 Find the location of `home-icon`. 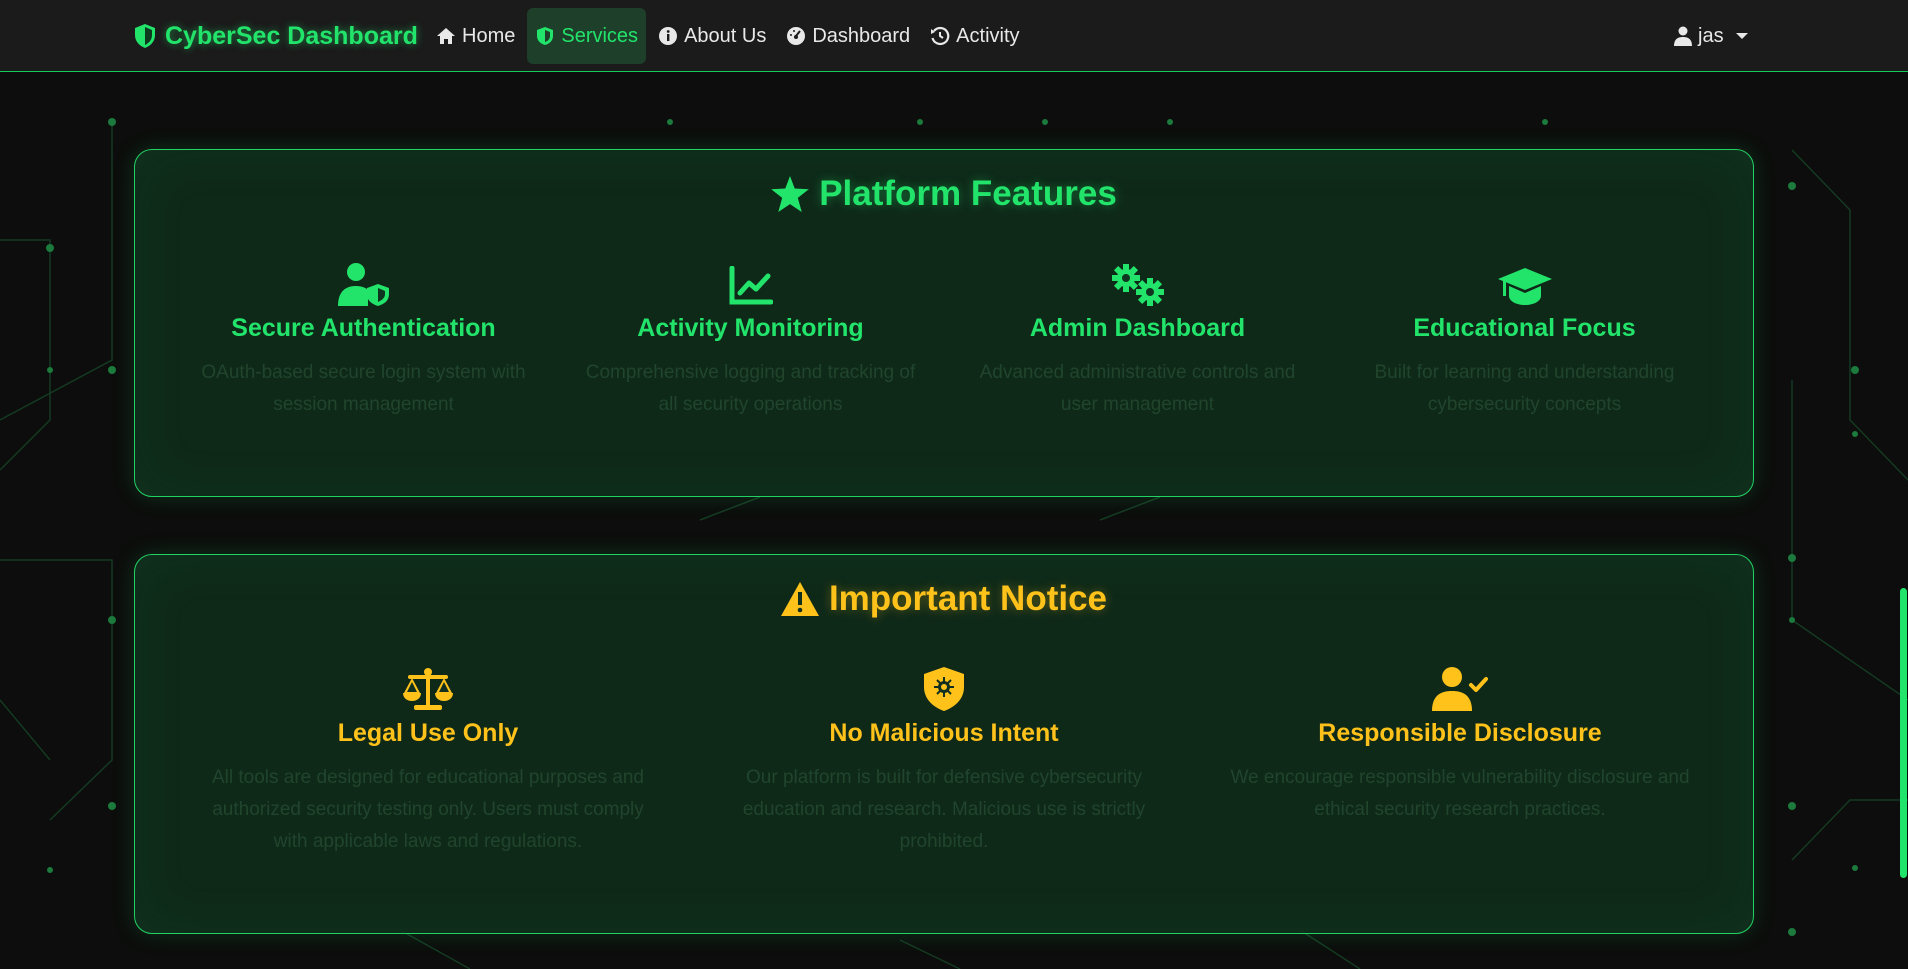

home-icon is located at coordinates (446, 36).